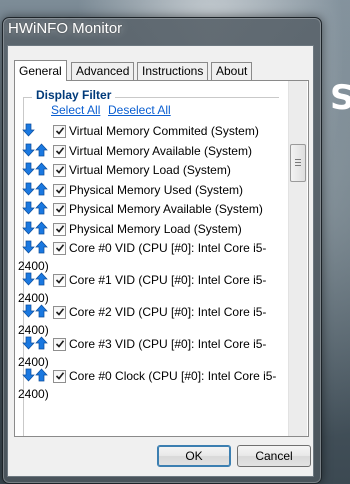  Describe the element at coordinates (232, 71) in the screenshot. I see `tab-about: About` at that location.